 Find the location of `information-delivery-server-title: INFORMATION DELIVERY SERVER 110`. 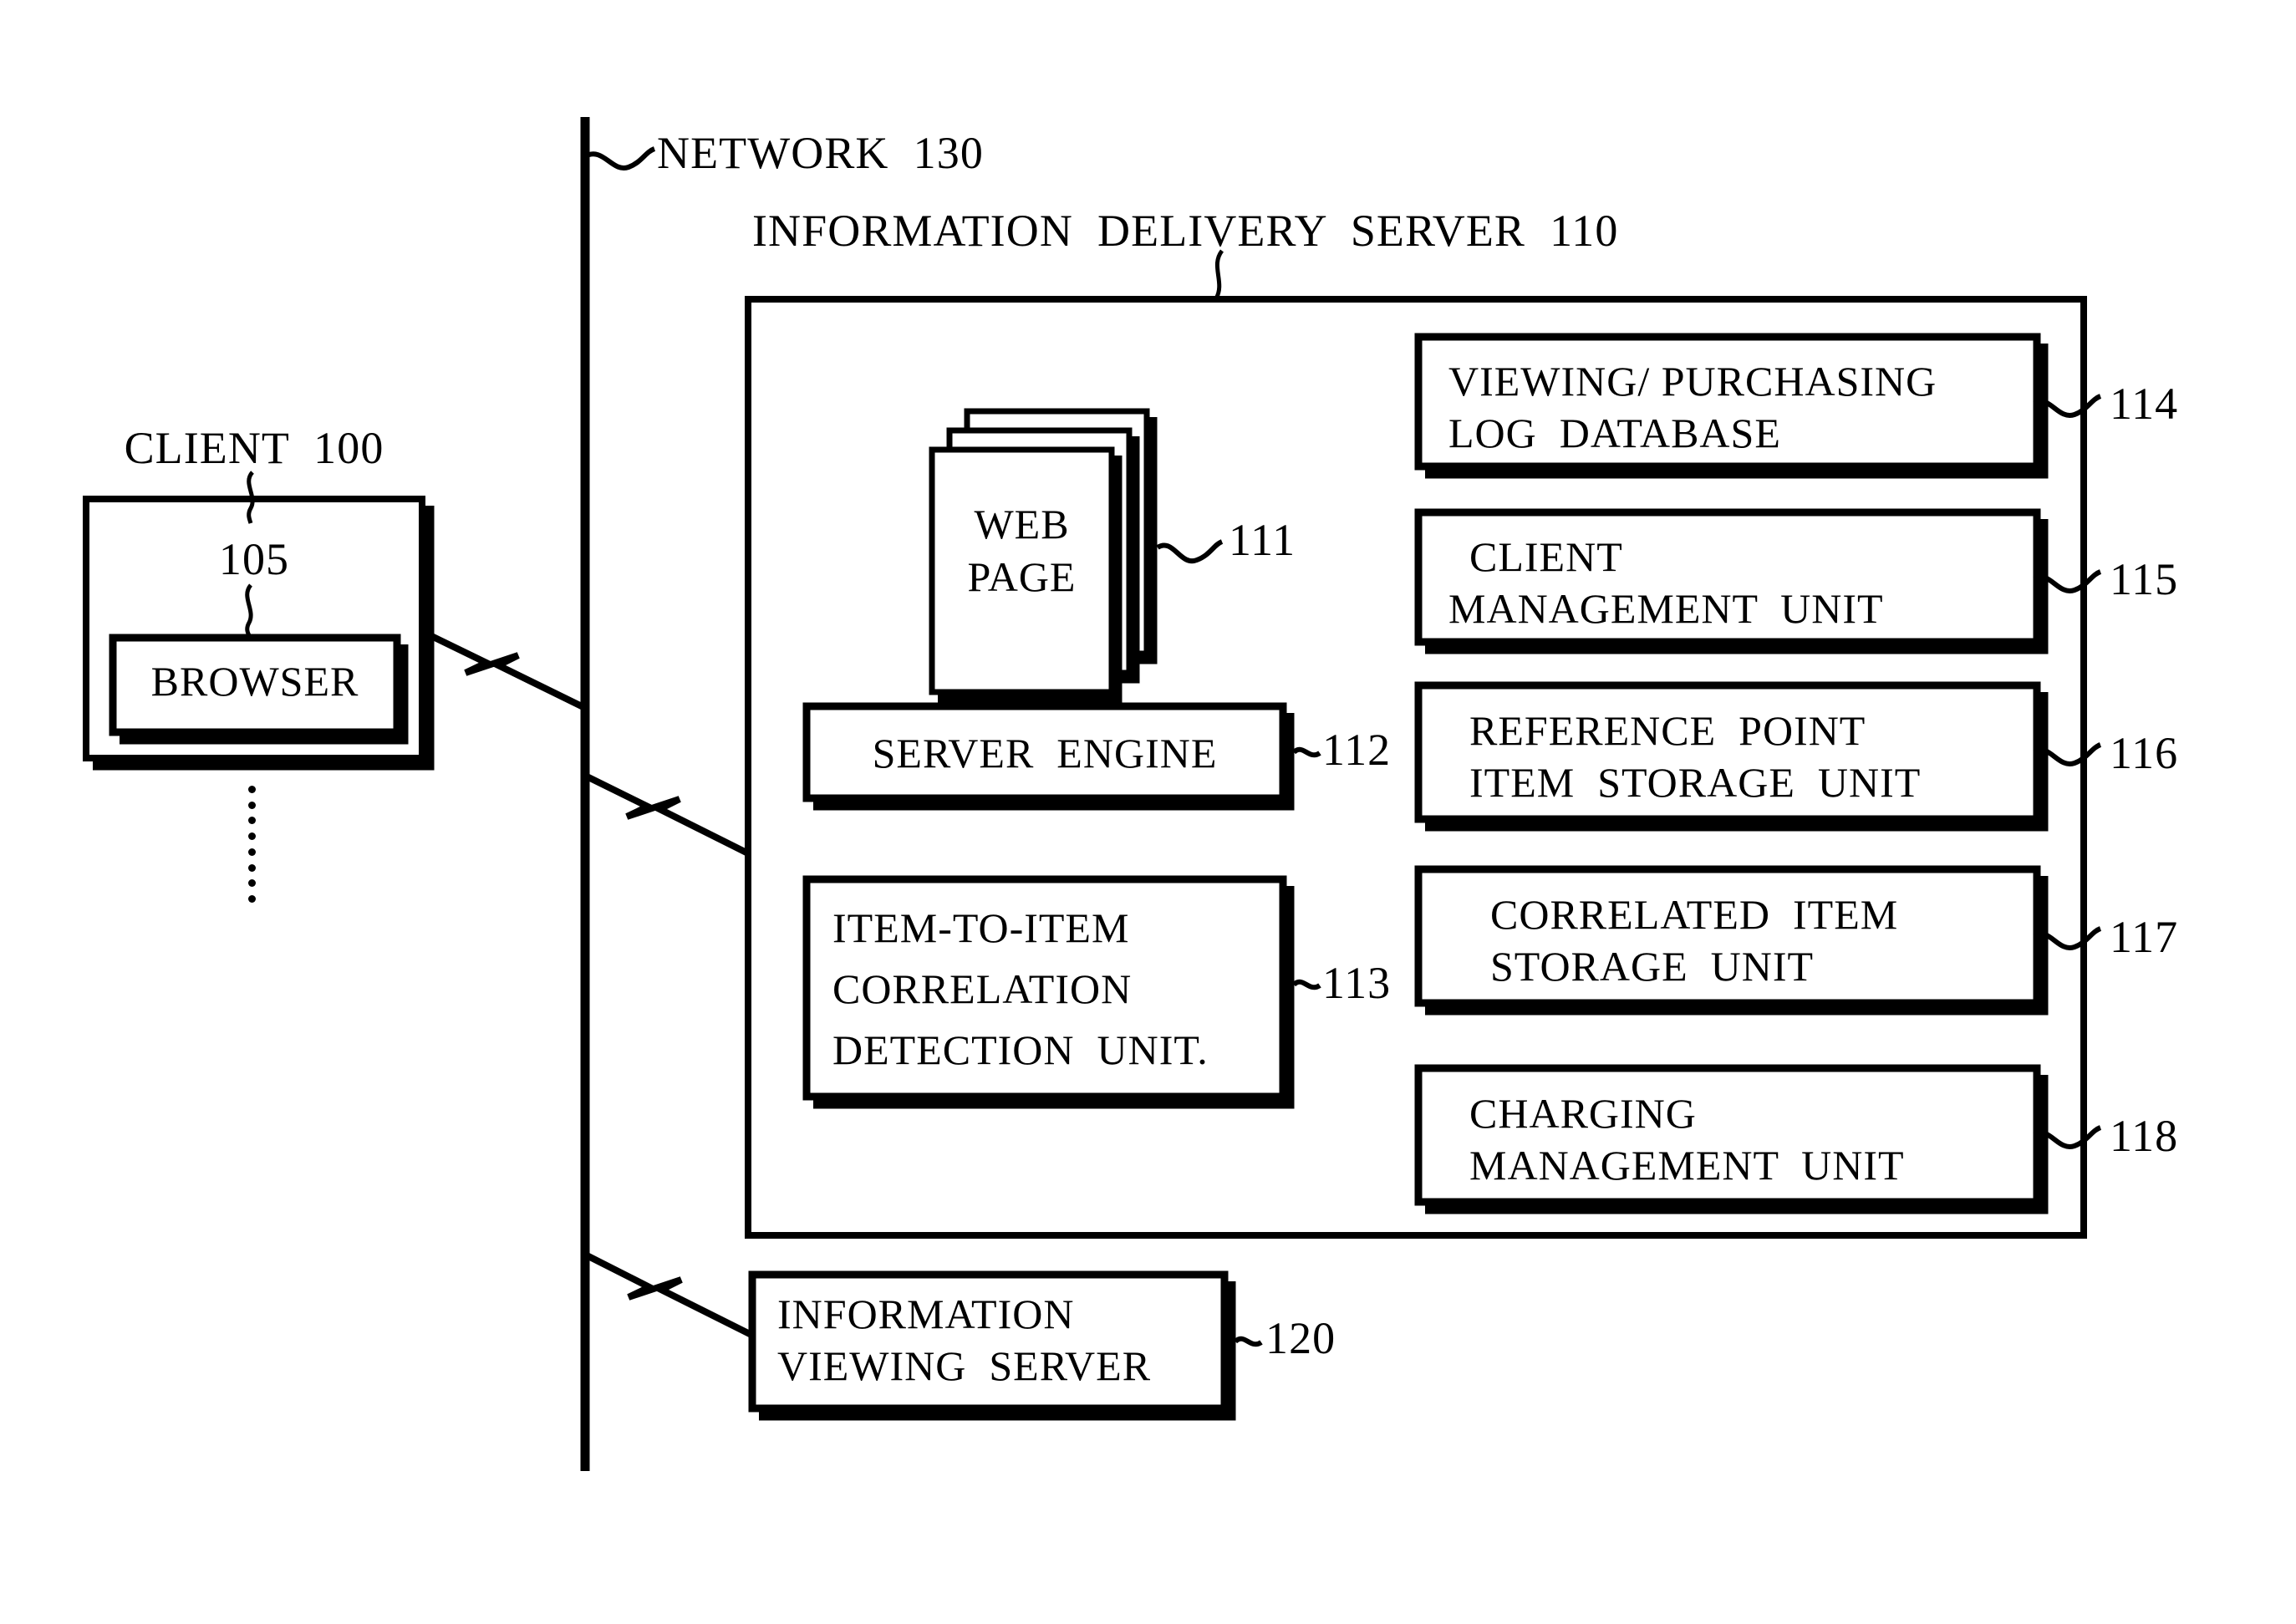

information-delivery-server-title: INFORMATION DELIVERY SERVER 110 is located at coordinates (1185, 231).